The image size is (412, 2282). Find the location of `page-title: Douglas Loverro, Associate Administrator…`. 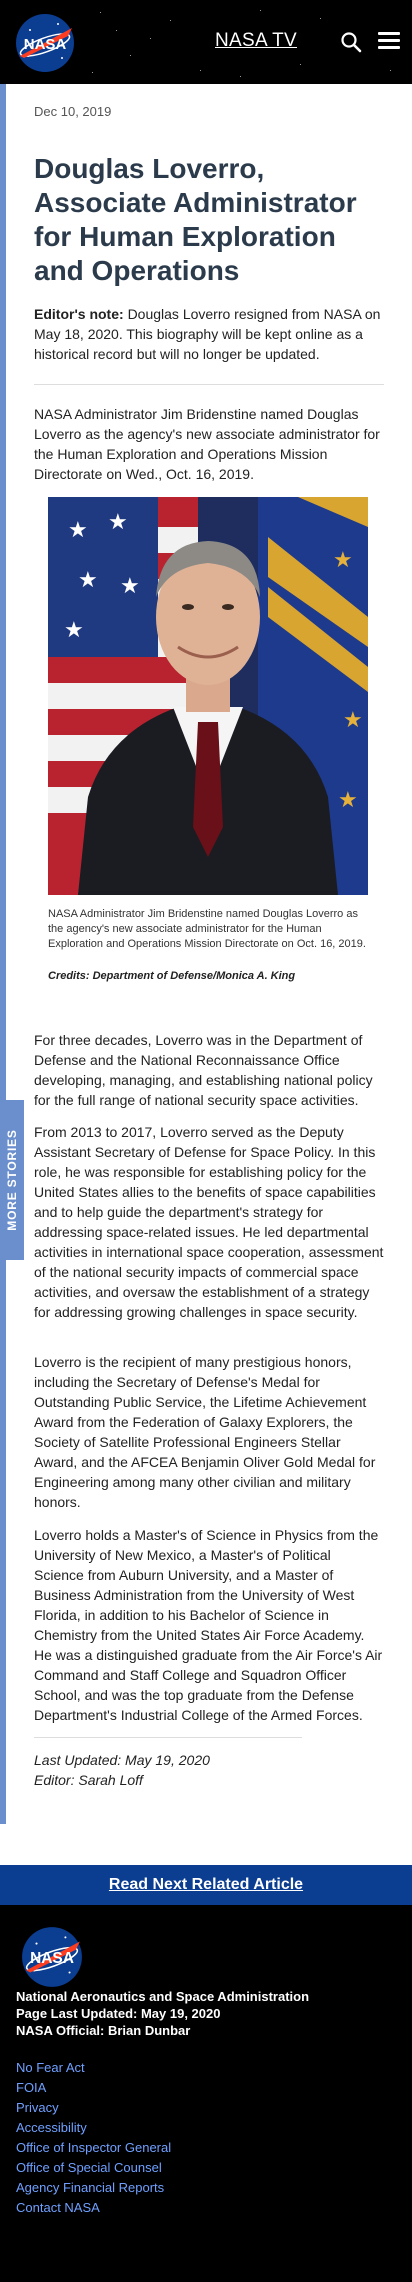

page-title: Douglas Loverro, Associate Administrator… is located at coordinates (195, 219).